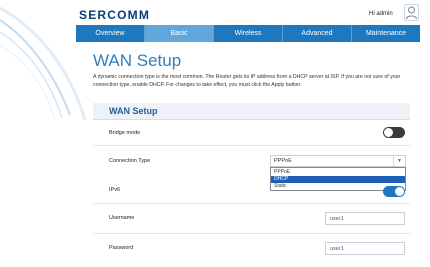 This screenshot has width=430, height=267. What do you see at coordinates (394, 191) in the screenshot?
I see `ipv6-toggle` at bounding box center [394, 191].